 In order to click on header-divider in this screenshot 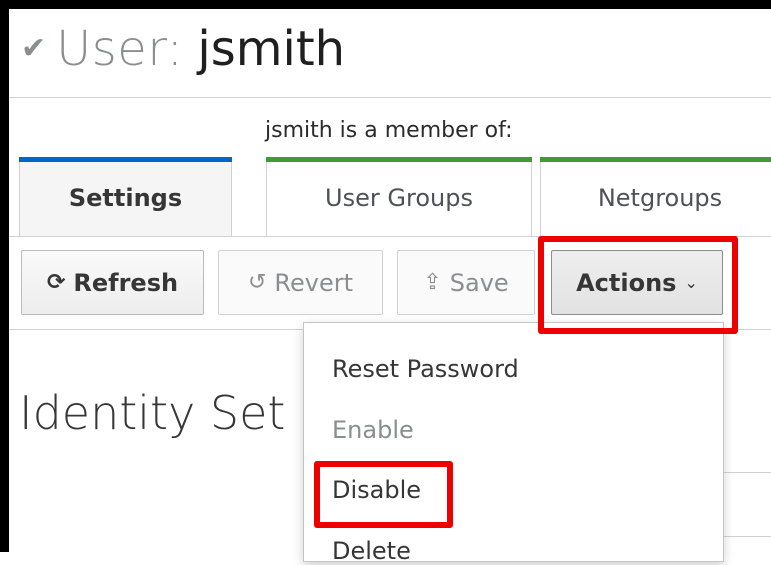, I will do `click(390, 97)`.